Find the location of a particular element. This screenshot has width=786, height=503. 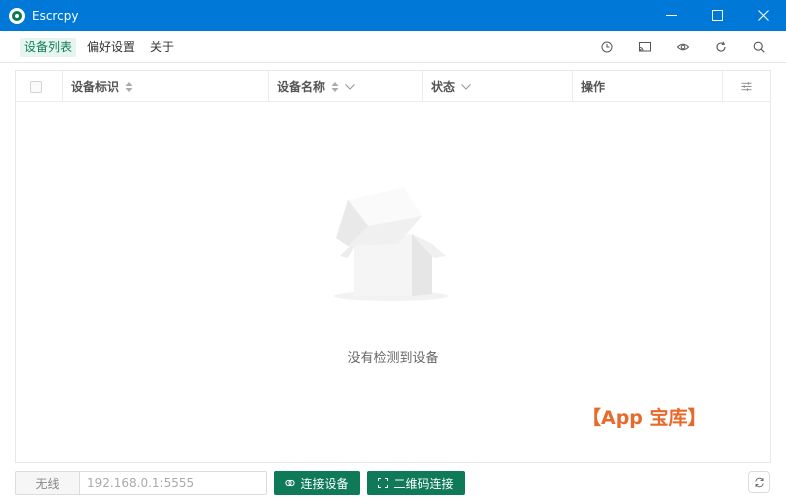

eye-button is located at coordinates (683, 47).